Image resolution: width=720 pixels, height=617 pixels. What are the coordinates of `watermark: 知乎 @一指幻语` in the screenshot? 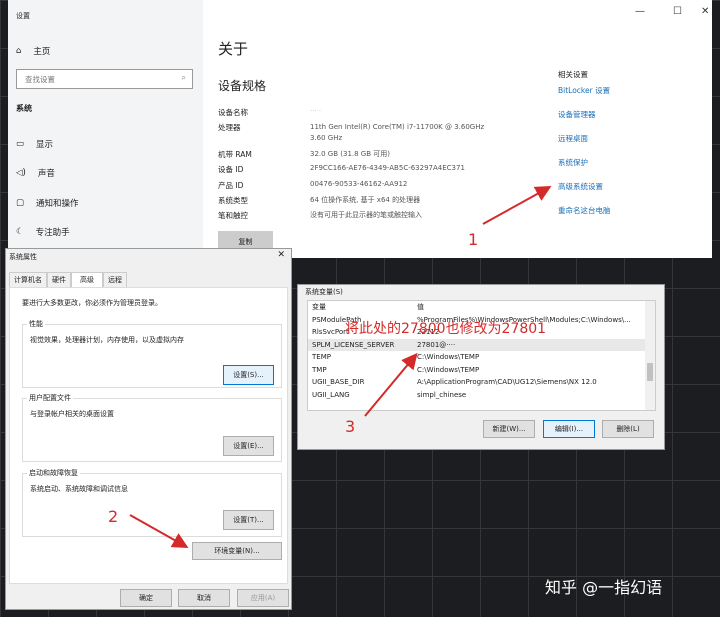 It's located at (604, 587).